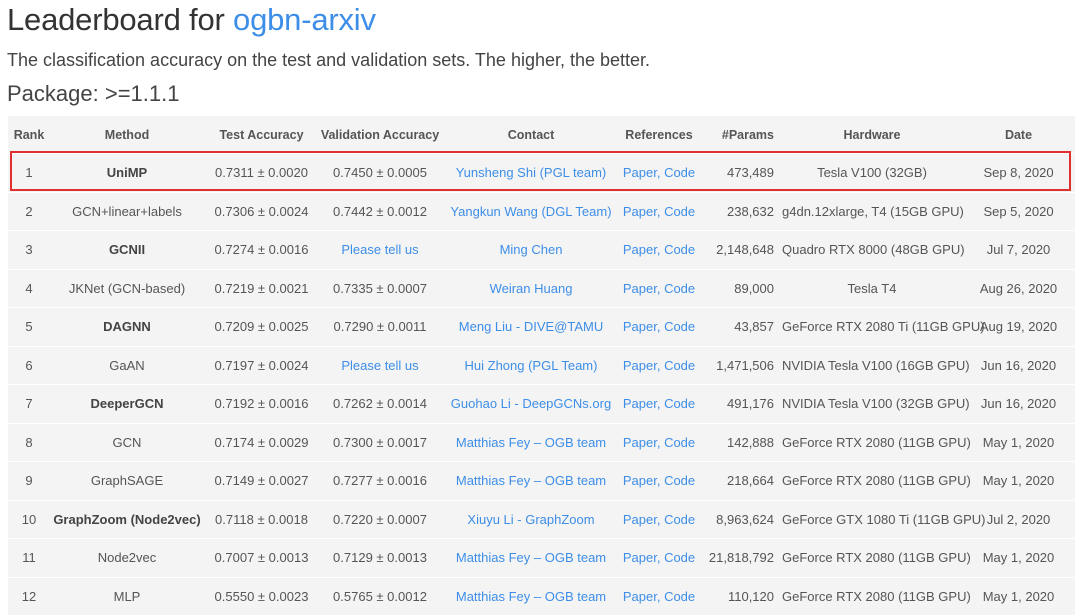  What do you see at coordinates (380, 557) in the screenshot?
I see `validation-accuracy-cell: 0.7129 ± 0.0013` at bounding box center [380, 557].